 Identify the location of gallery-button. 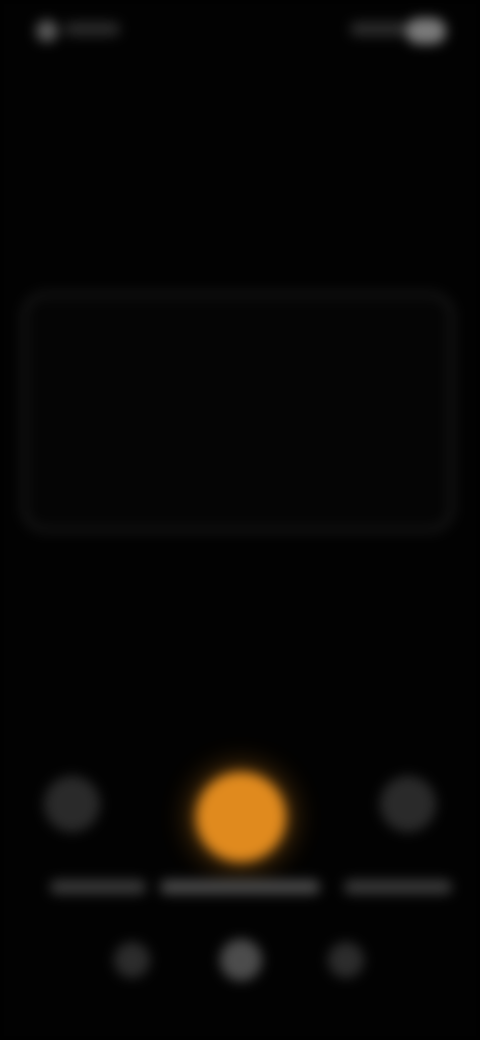
(72, 804).